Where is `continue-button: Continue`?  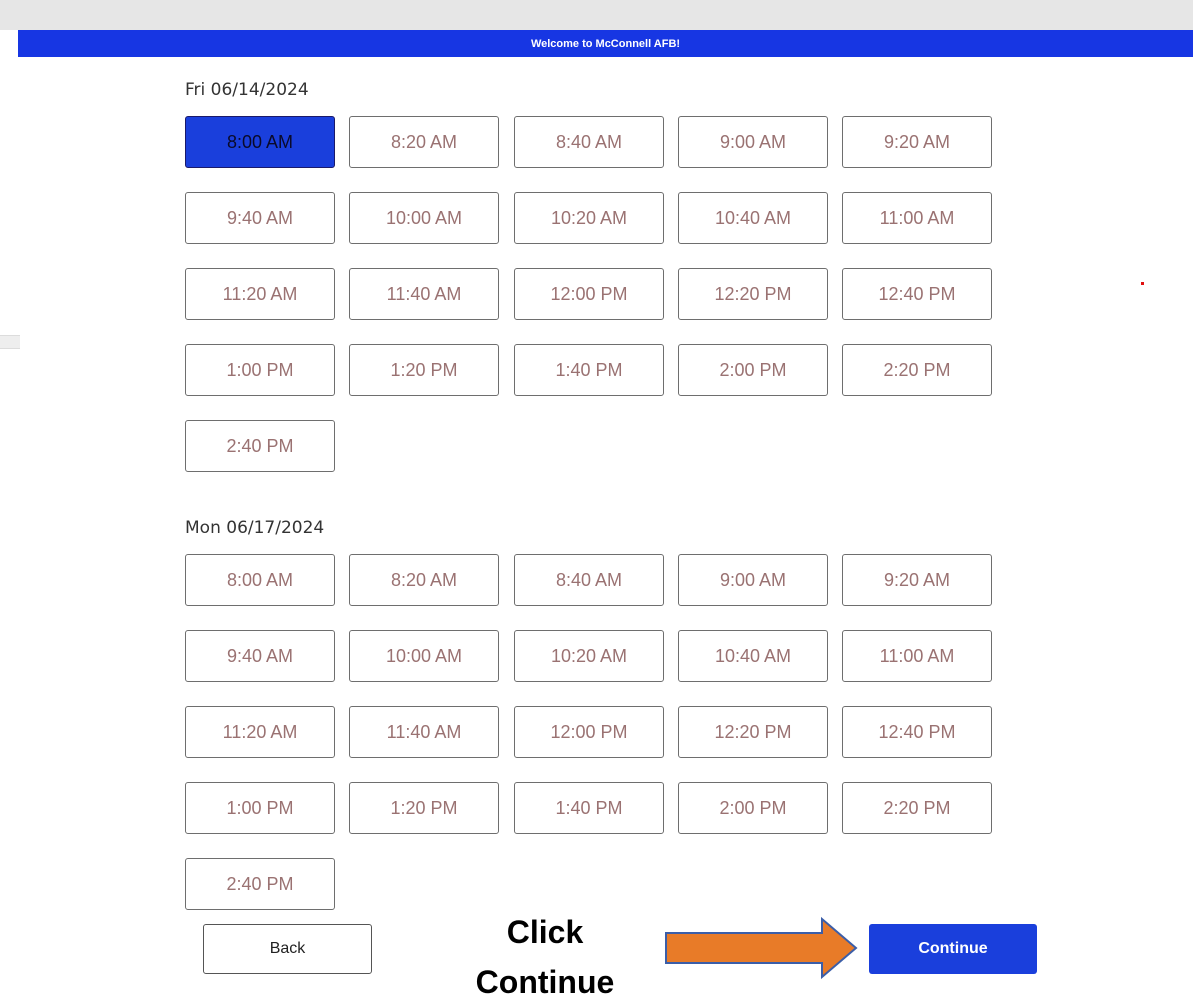 continue-button: Continue is located at coordinates (953, 949).